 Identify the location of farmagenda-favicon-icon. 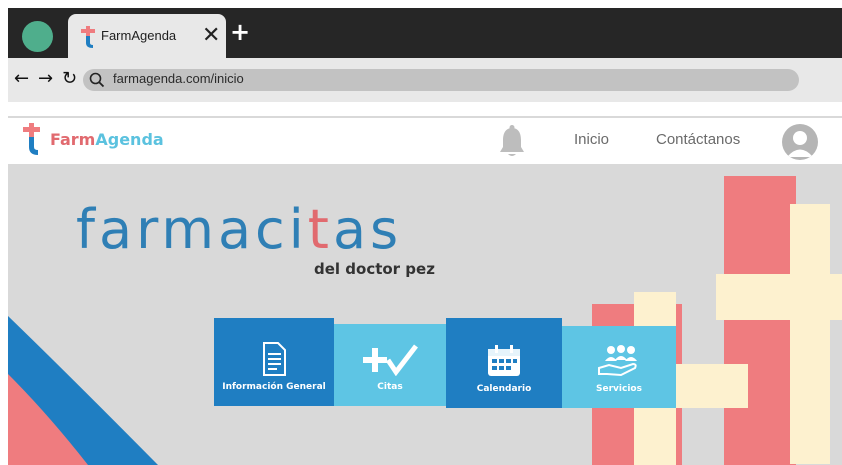
(88, 37).